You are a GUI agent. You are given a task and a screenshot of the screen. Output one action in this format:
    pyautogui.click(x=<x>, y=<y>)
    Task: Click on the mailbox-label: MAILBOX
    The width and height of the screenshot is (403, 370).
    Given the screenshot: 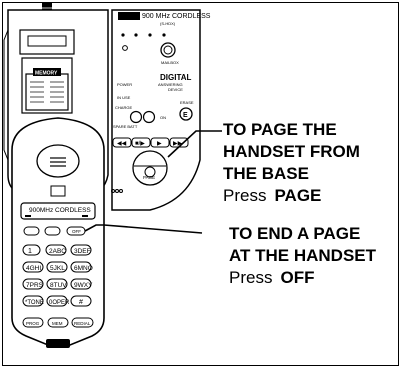 What is the action you would take?
    pyautogui.click(x=170, y=62)
    